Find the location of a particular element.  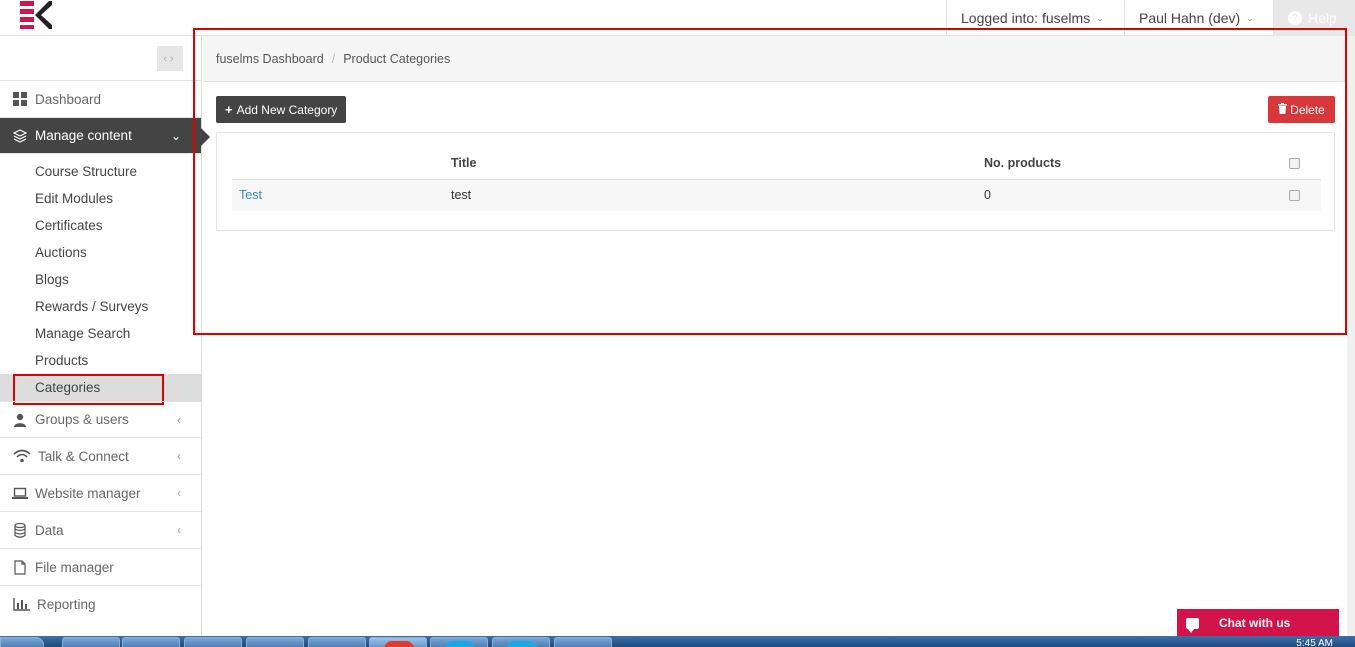

sidebar-item-file-manager: File manager is located at coordinates (100, 567).